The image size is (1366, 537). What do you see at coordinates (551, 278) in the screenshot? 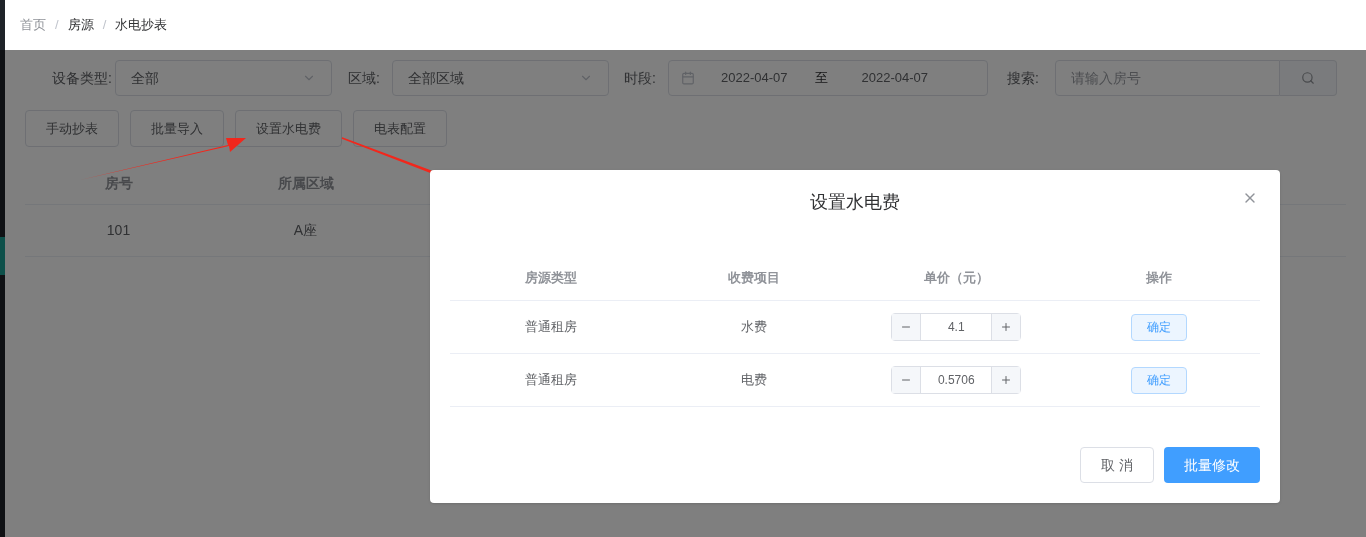
I see `column-header: 房源类型` at bounding box center [551, 278].